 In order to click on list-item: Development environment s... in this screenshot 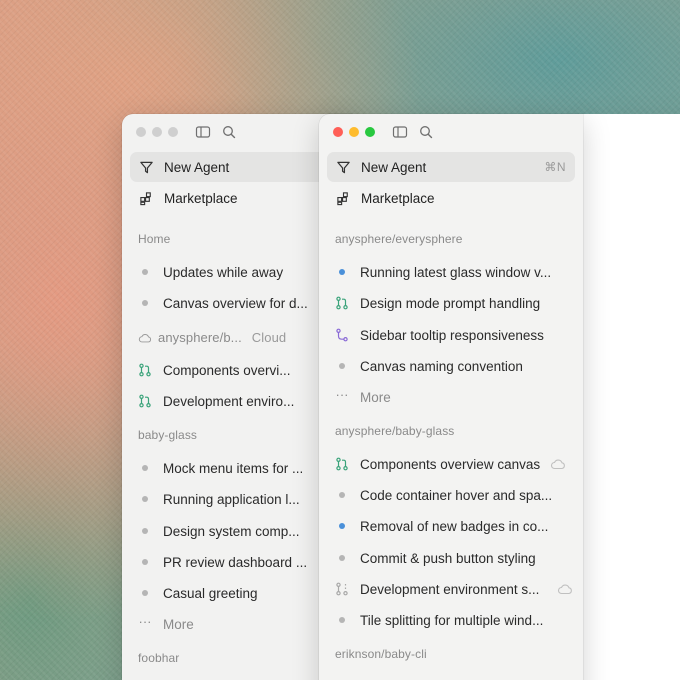, I will do `click(454, 589)`.